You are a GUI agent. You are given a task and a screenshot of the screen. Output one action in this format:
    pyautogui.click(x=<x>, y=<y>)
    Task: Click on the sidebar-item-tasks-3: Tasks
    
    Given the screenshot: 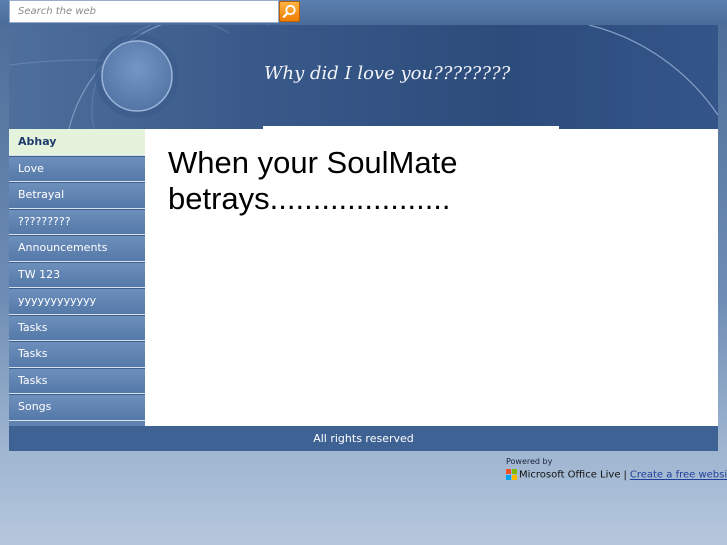 What is the action you would take?
    pyautogui.click(x=77, y=380)
    